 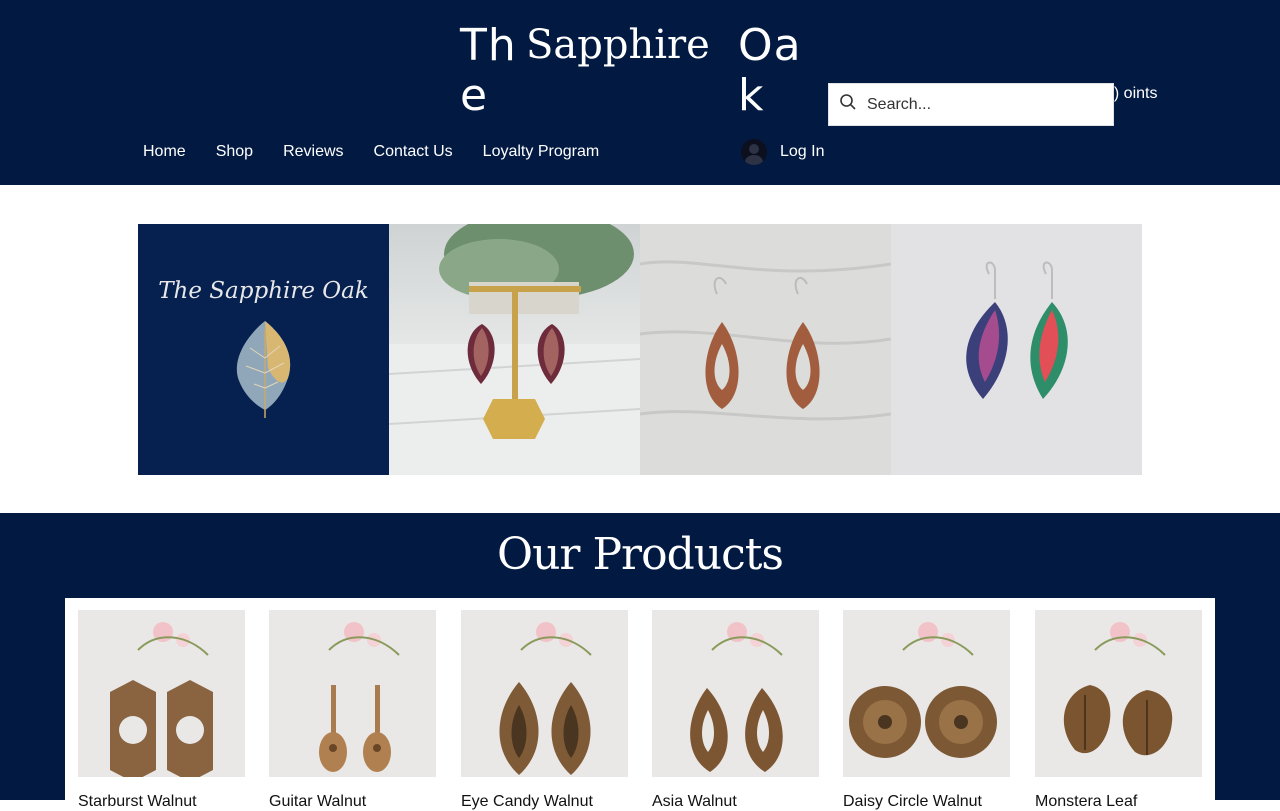 I want to click on site-title-part-1: Th e, so click(x=491, y=71).